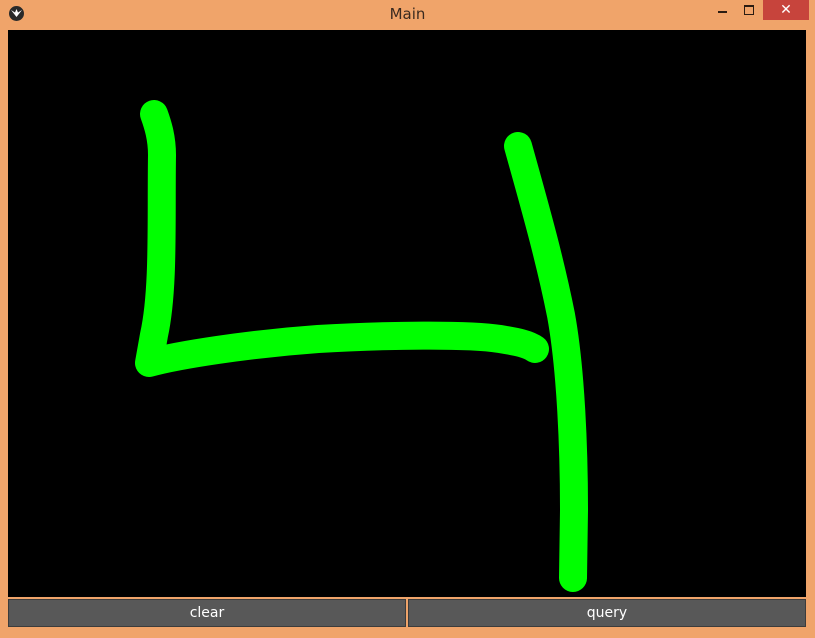 Image resolution: width=815 pixels, height=638 pixels. I want to click on minimize-icon, so click(722, 12).